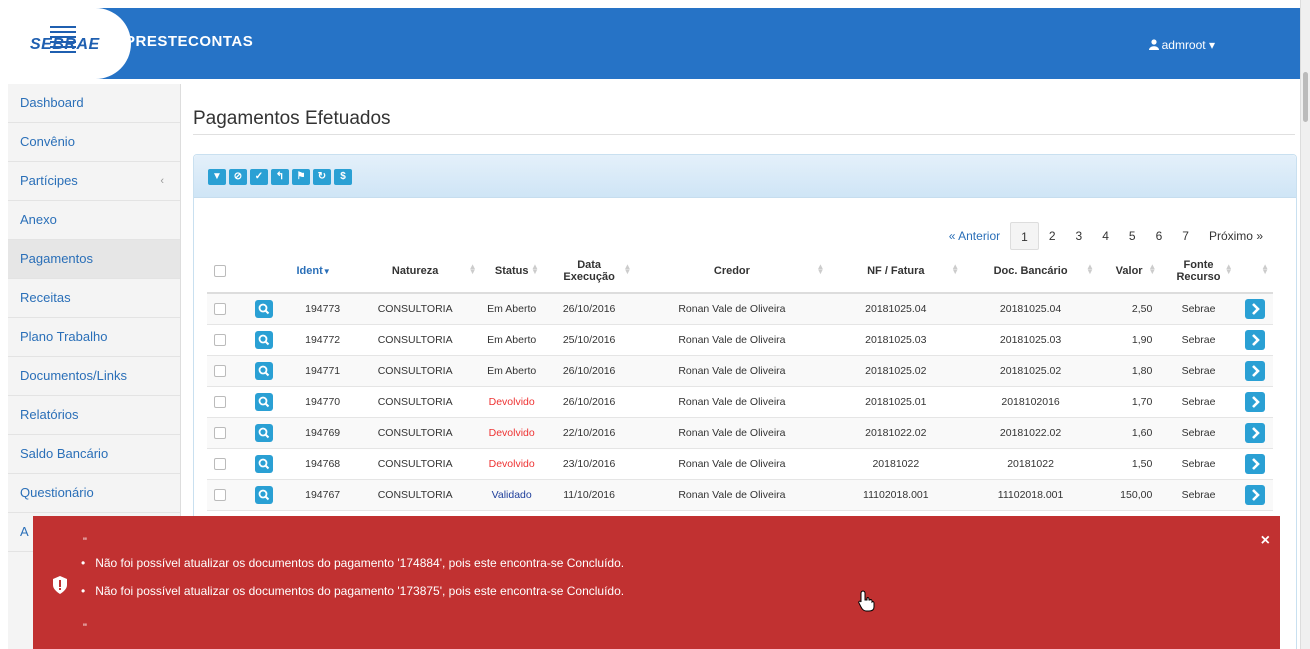 The image size is (1310, 649). Describe the element at coordinates (1305, 324) in the screenshot. I see `page-scrollbar` at that location.